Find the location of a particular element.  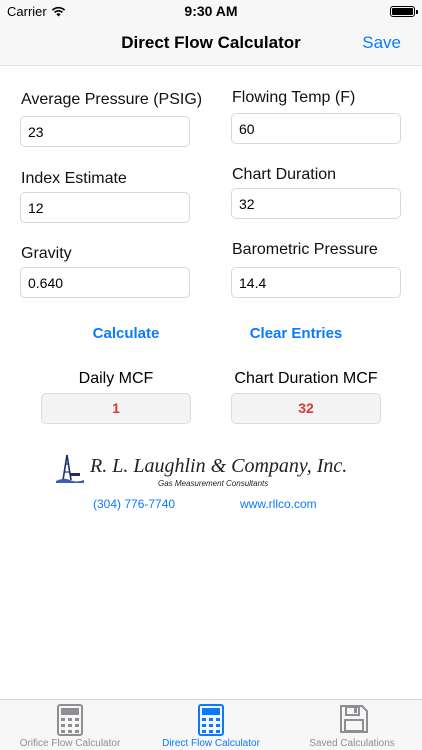

average-pressure-input is located at coordinates (105, 131).